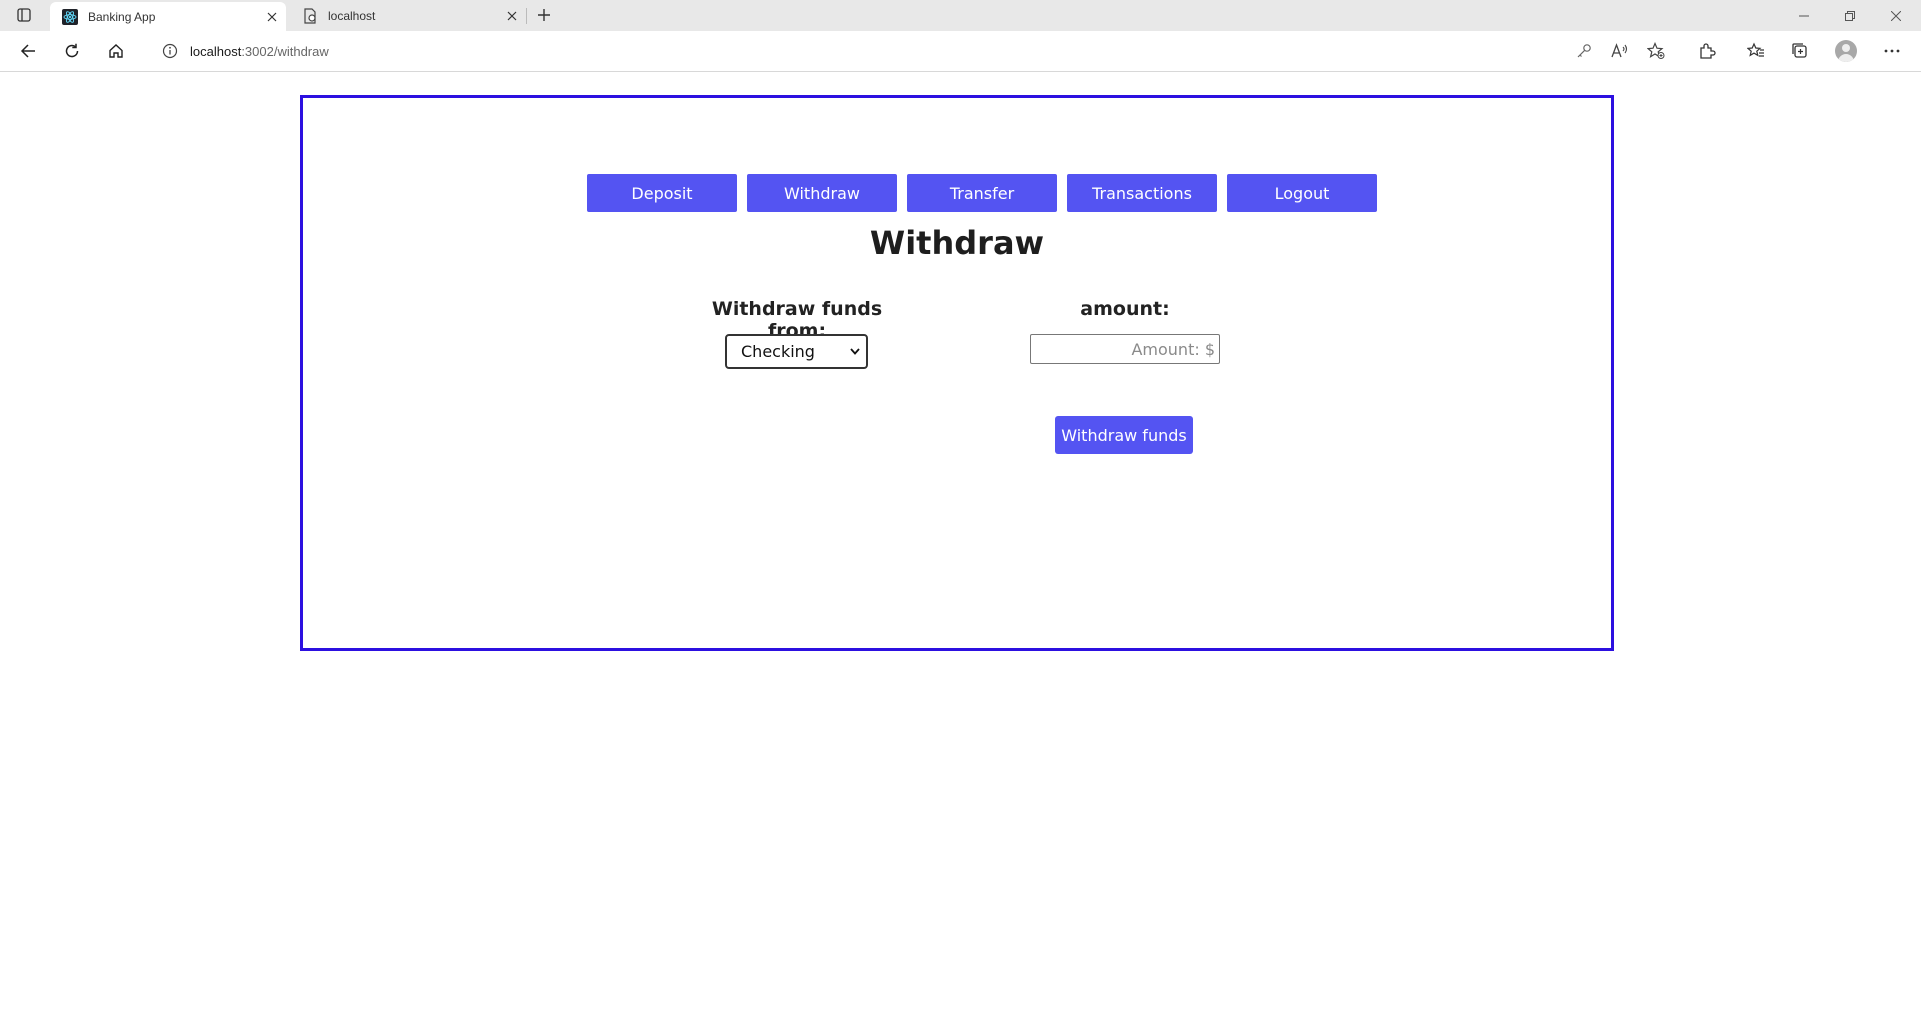  I want to click on nav-deposit-button: Deposit, so click(662, 193).